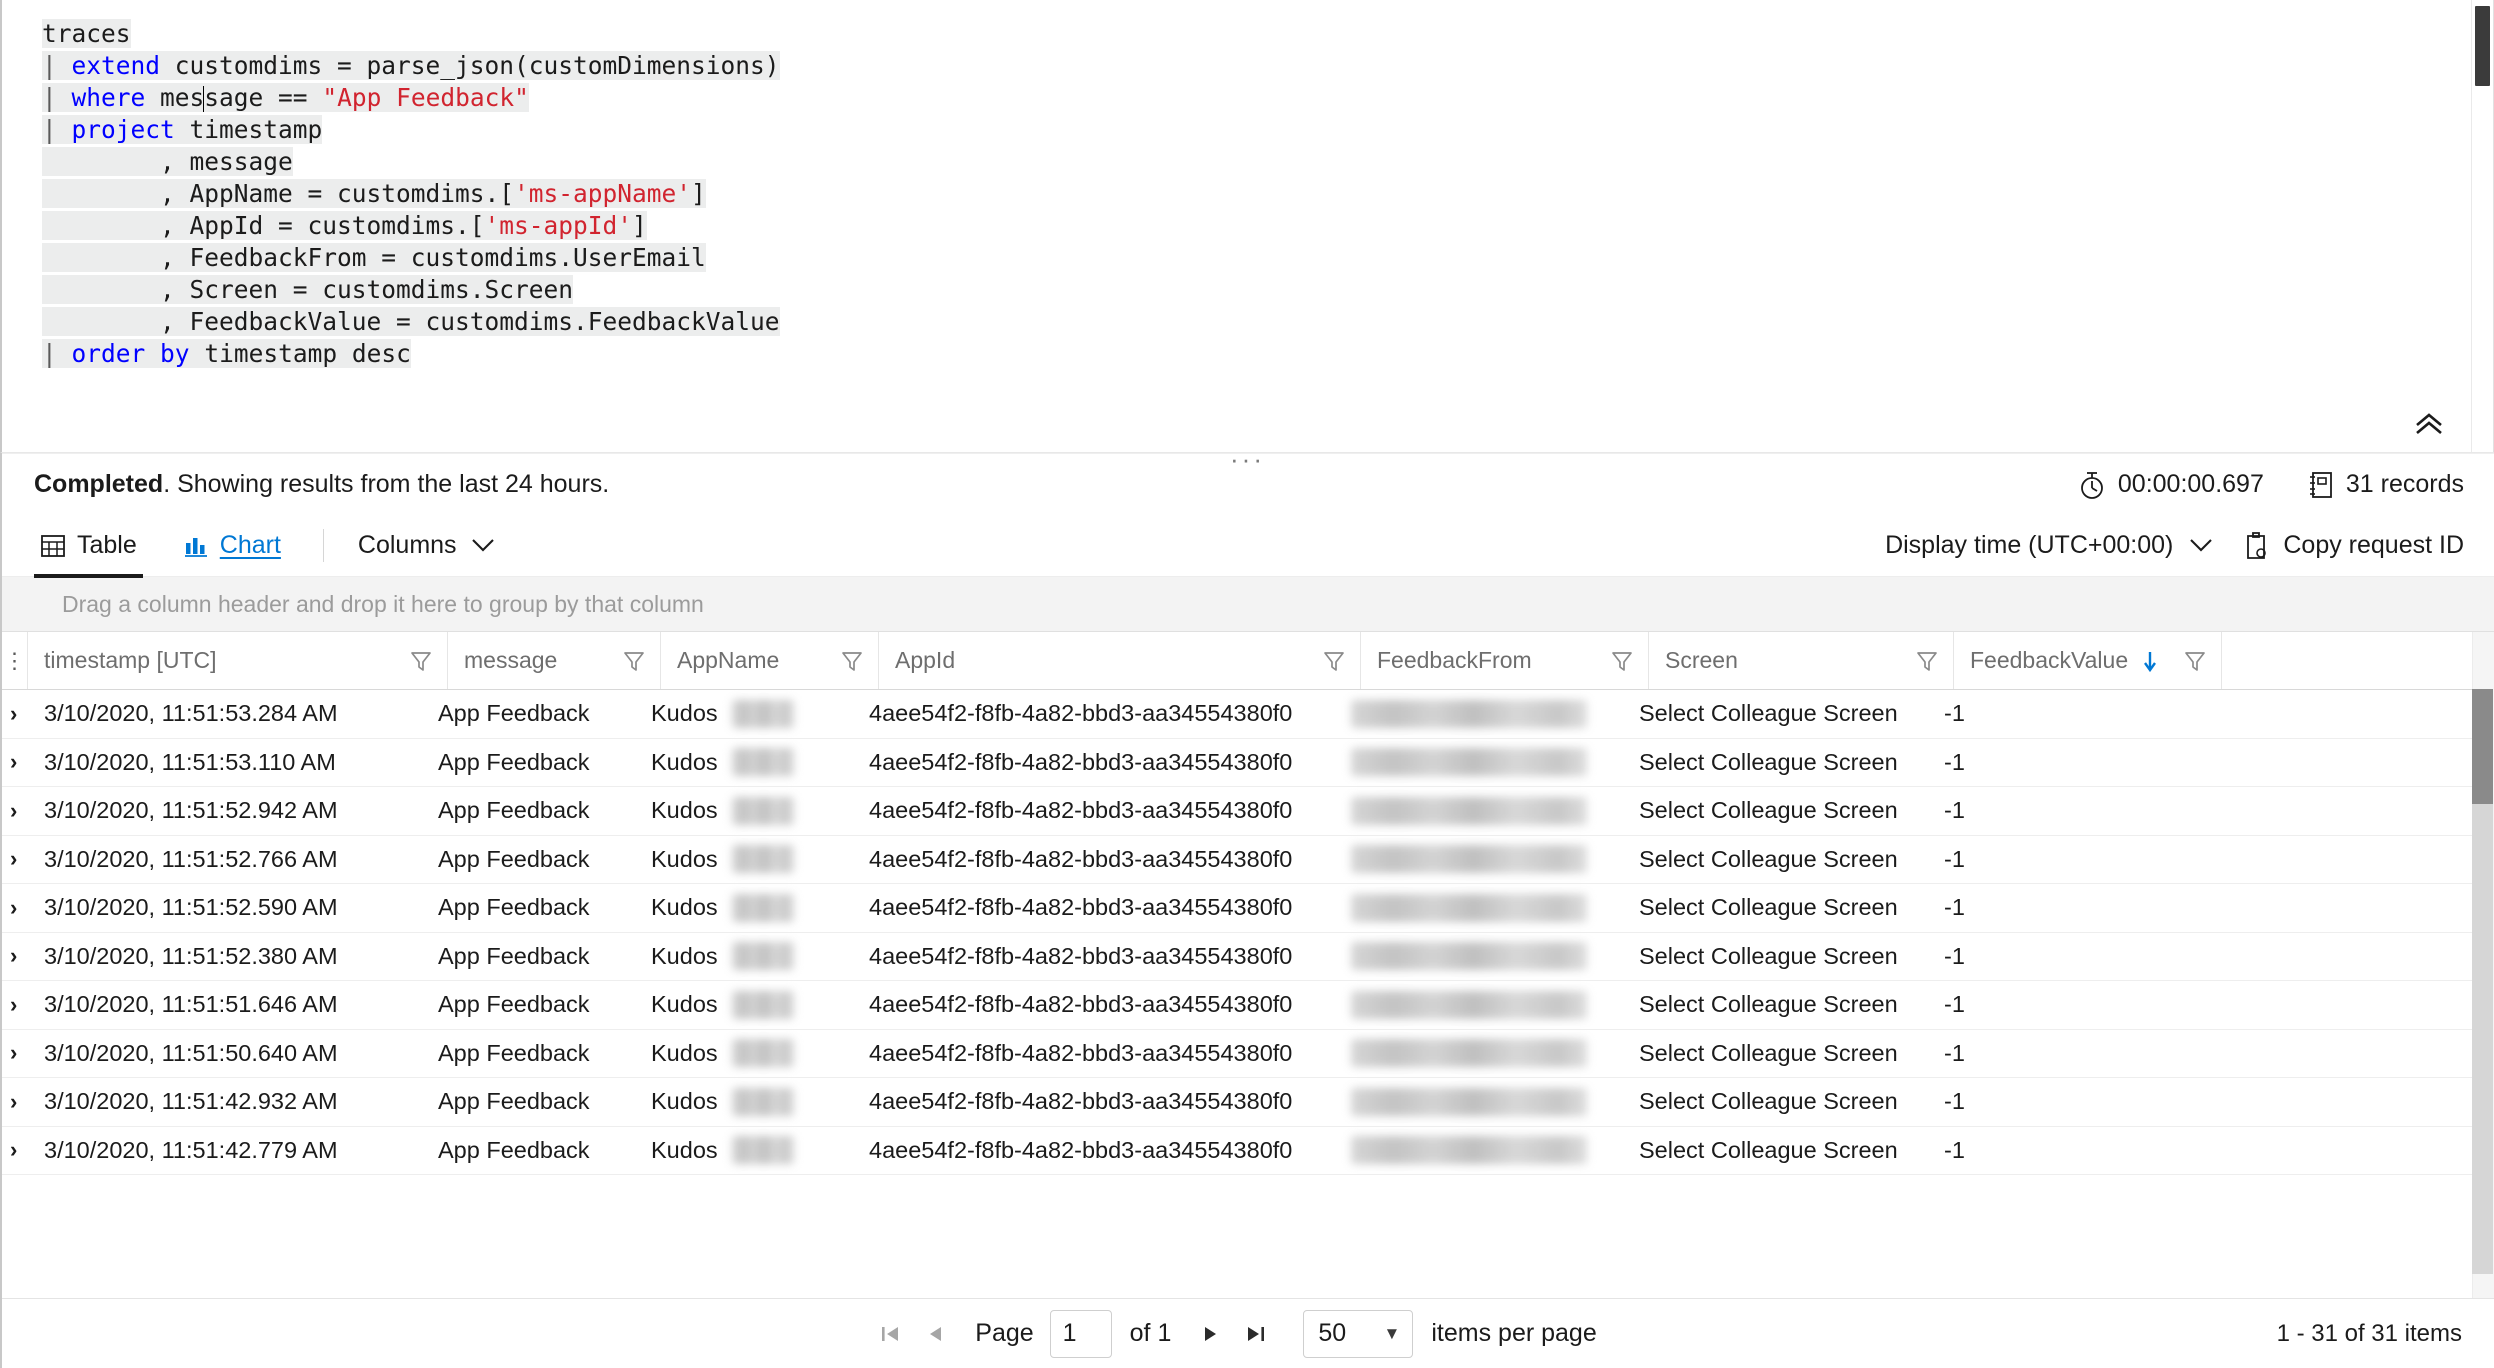  I want to click on code-token: , Screen = customdims.Screen, so click(308, 289).